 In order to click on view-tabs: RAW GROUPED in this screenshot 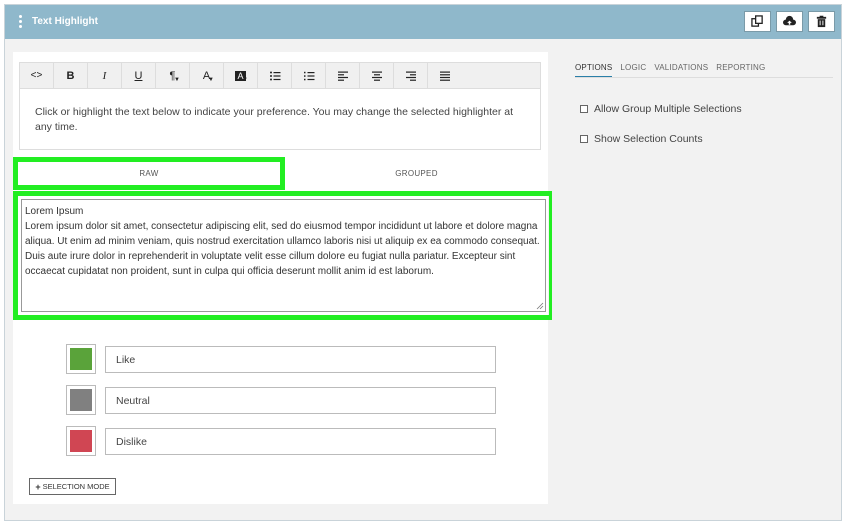, I will do `click(280, 173)`.